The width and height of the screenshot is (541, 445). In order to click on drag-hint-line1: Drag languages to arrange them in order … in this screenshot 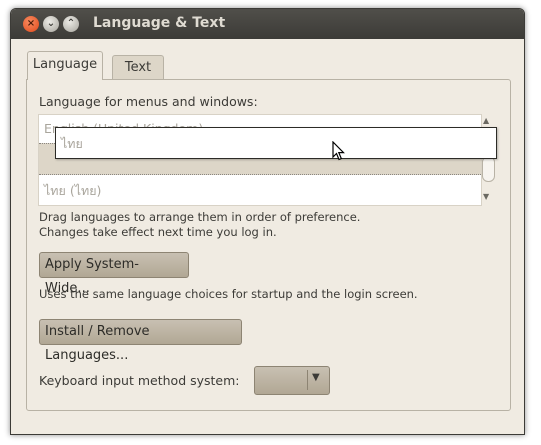, I will do `click(200, 217)`.